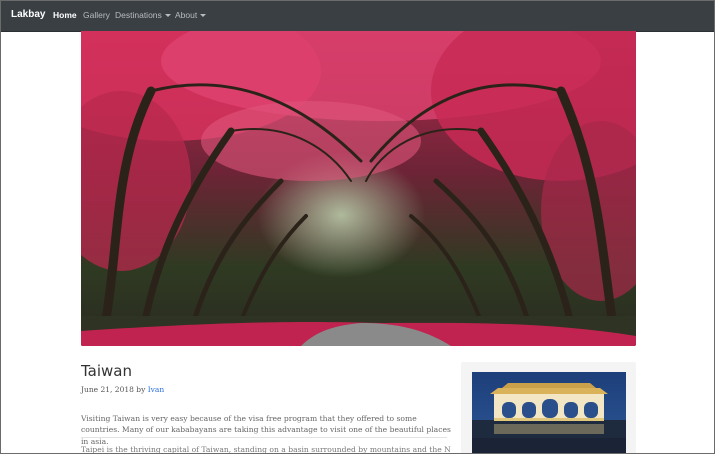  What do you see at coordinates (156, 389) in the screenshot?
I see `author-link: Ivan` at bounding box center [156, 389].